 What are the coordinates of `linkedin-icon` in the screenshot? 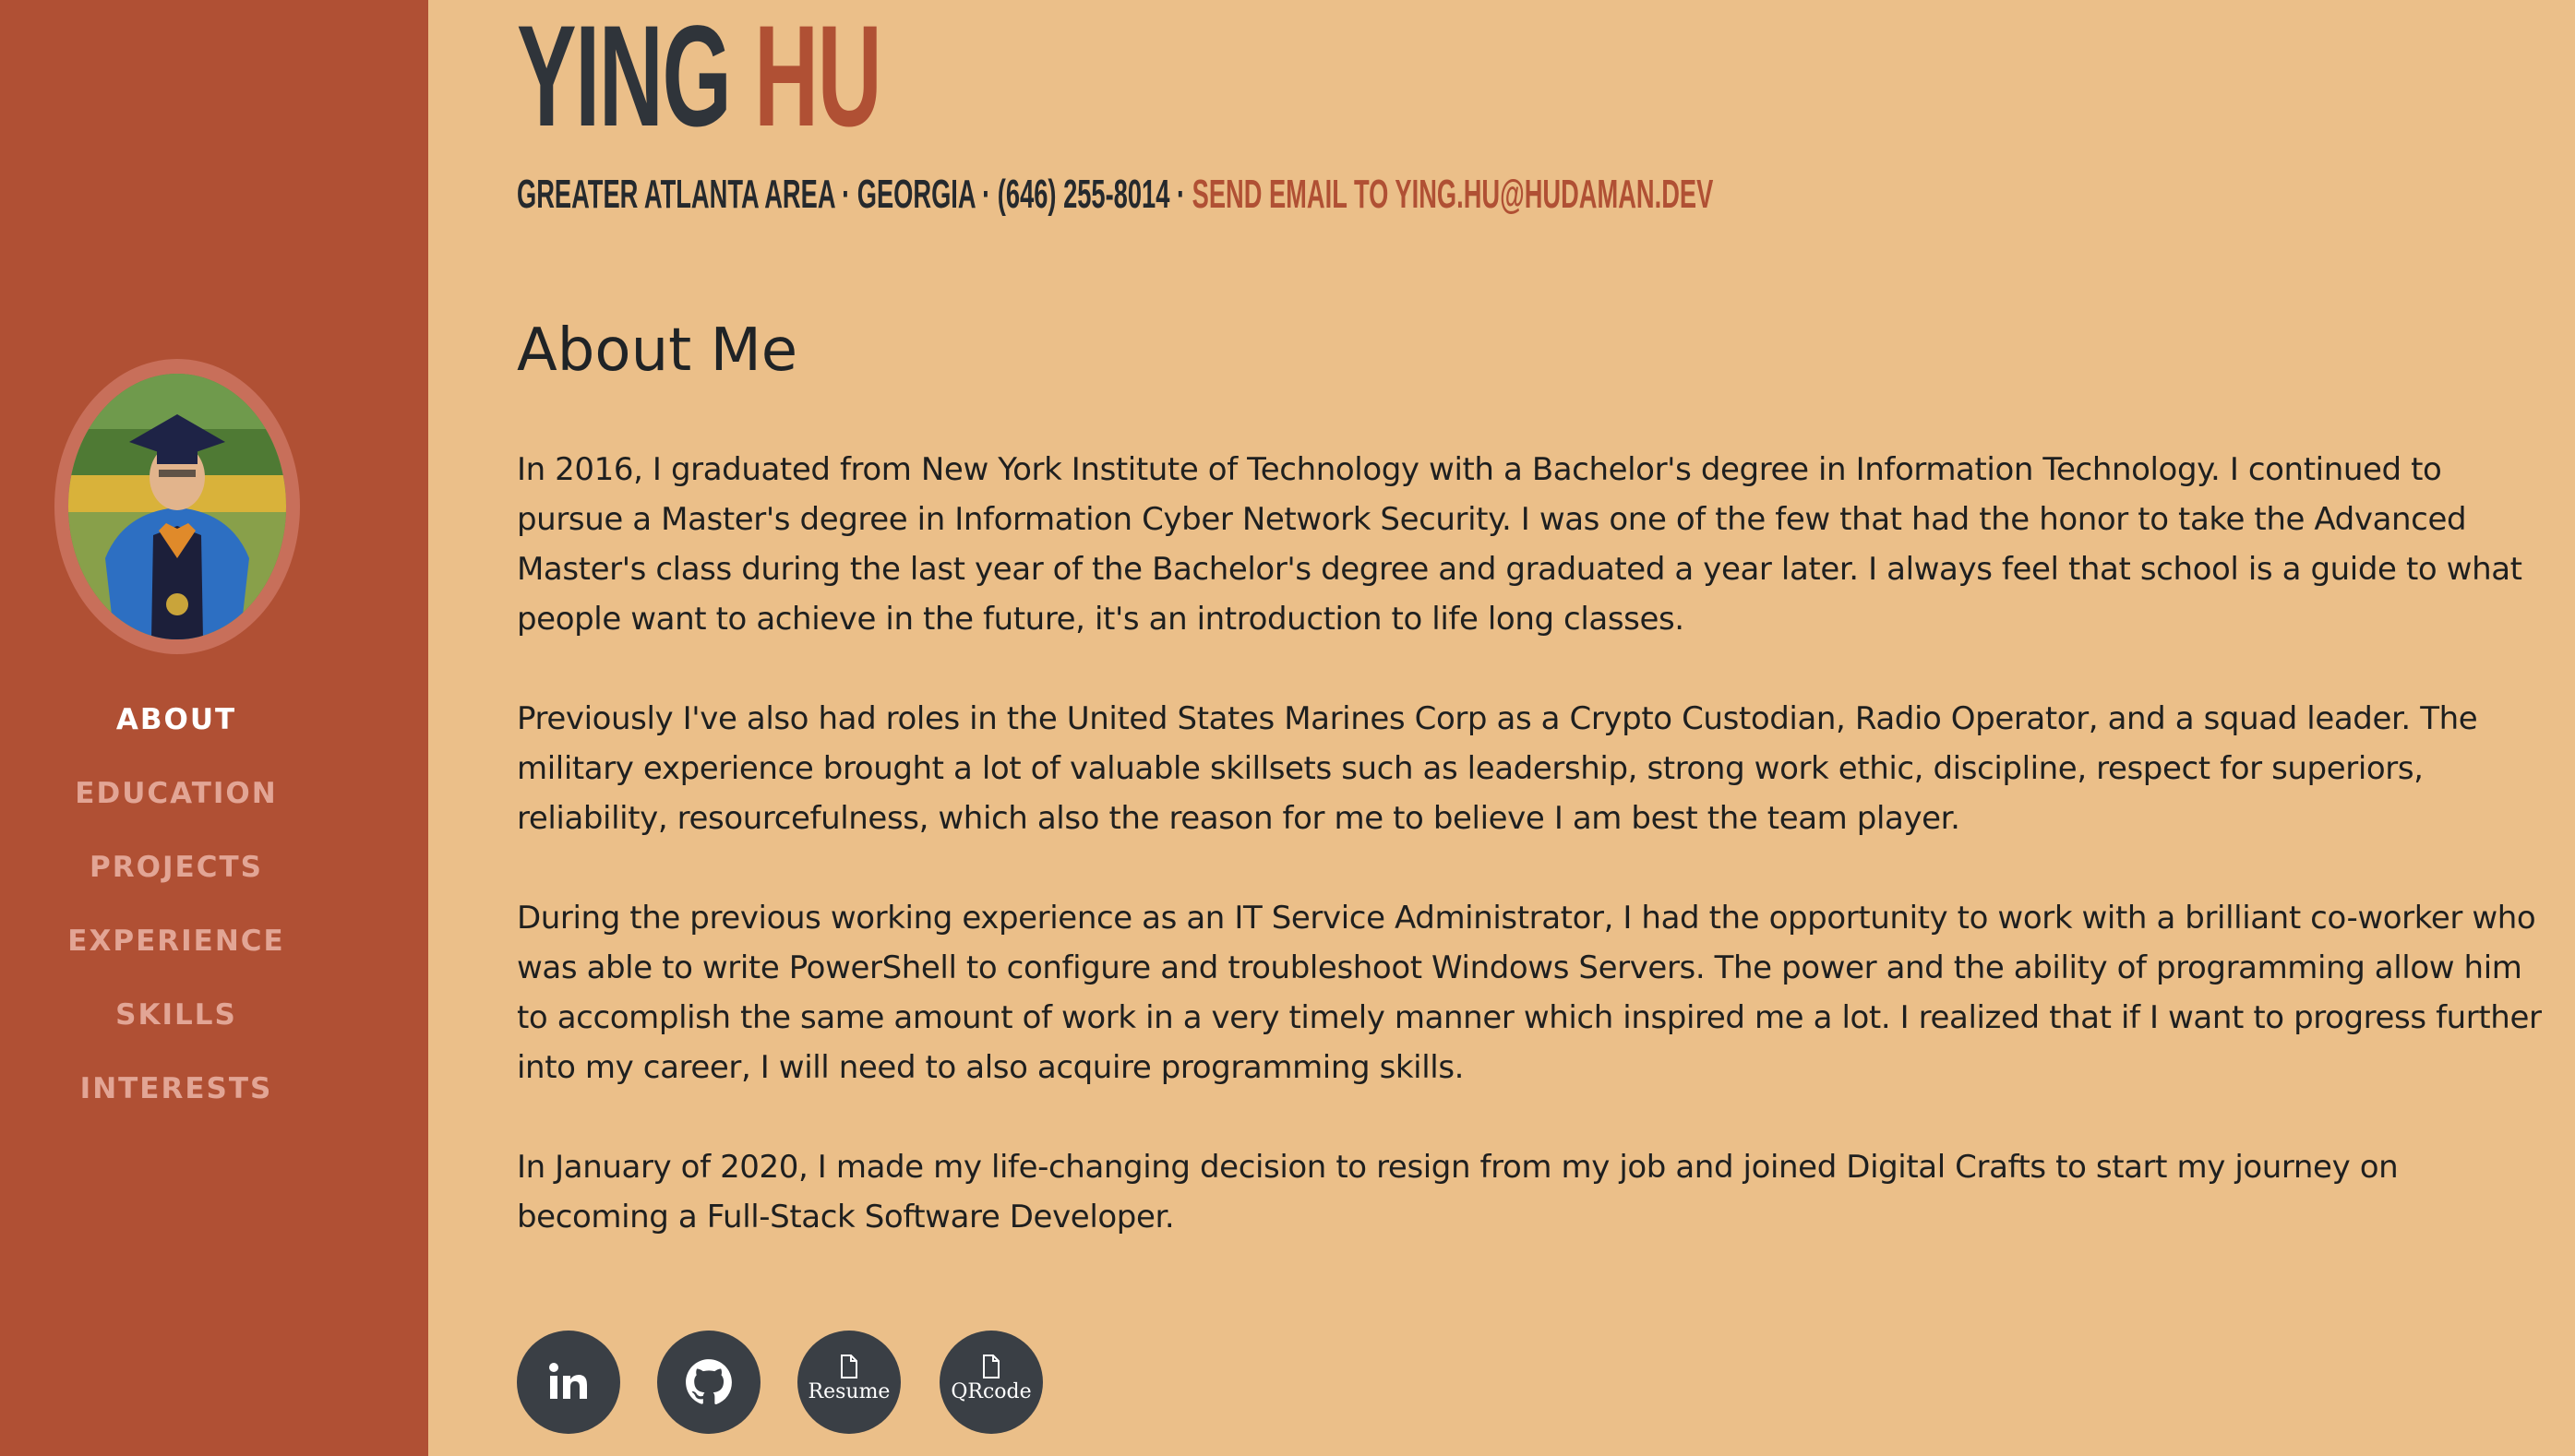 It's located at (568, 1381).